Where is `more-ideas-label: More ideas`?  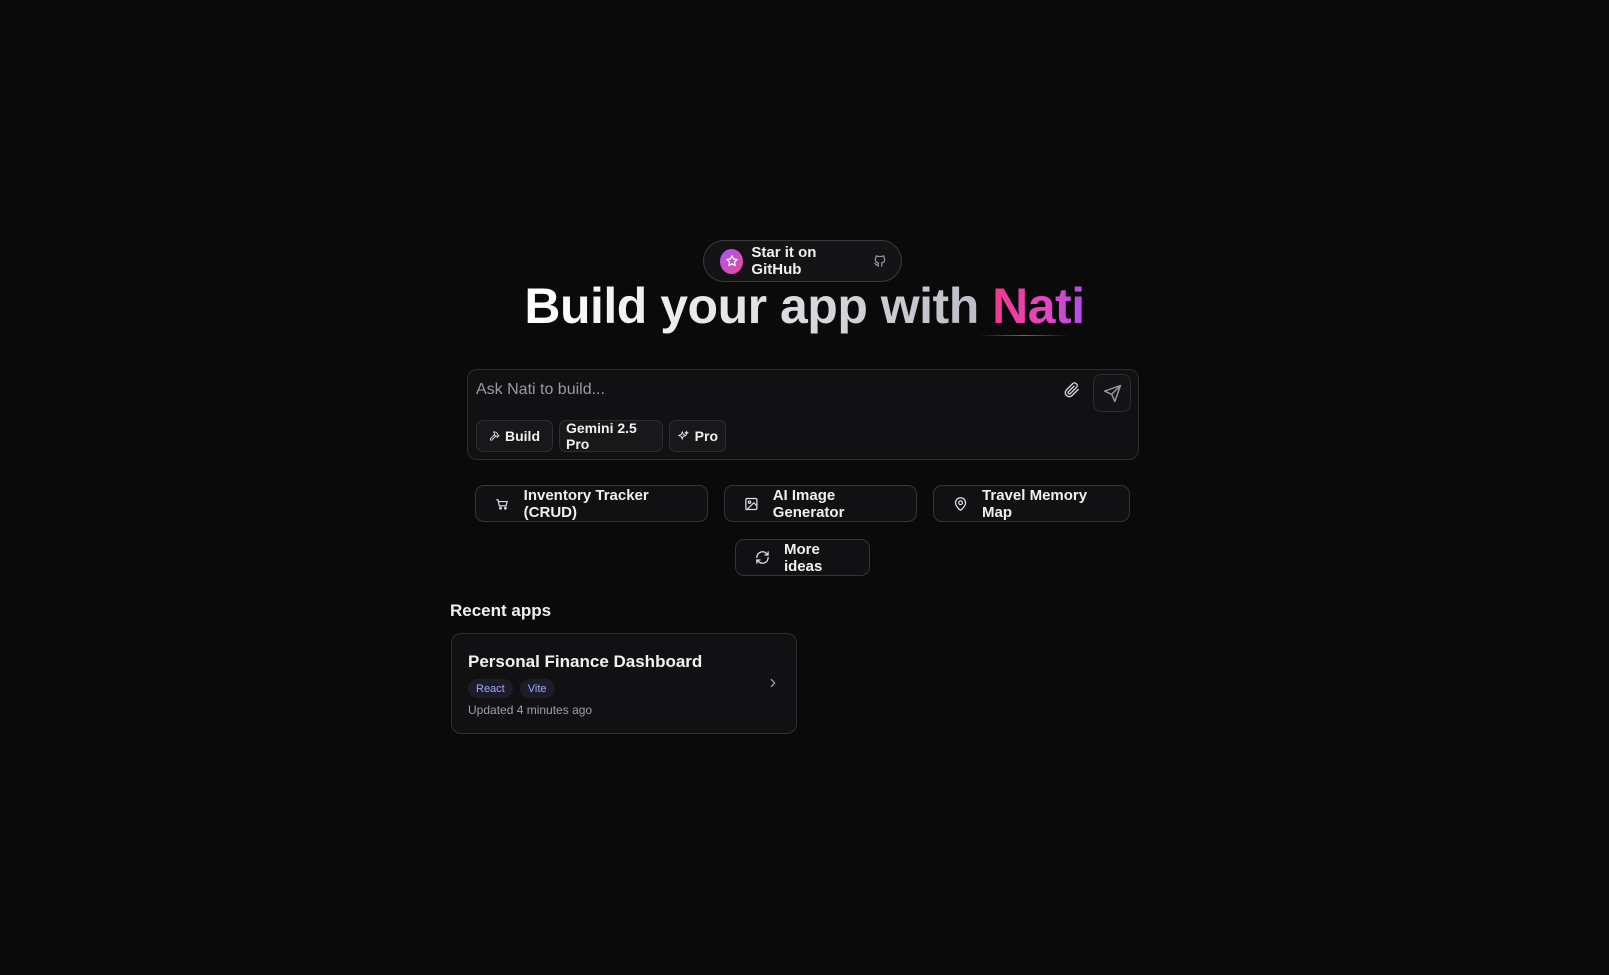 more-ideas-label: More ideas is located at coordinates (803, 557).